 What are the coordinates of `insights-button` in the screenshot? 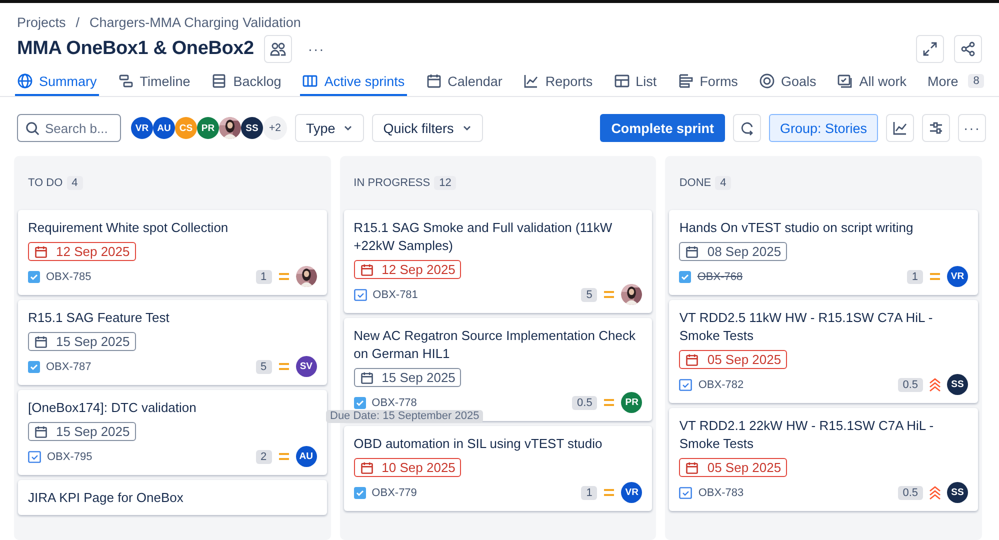 It's located at (900, 128).